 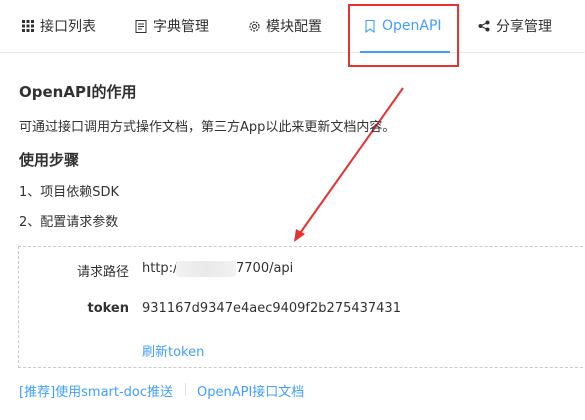 What do you see at coordinates (206, 269) in the screenshot?
I see `redacted-host` at bounding box center [206, 269].